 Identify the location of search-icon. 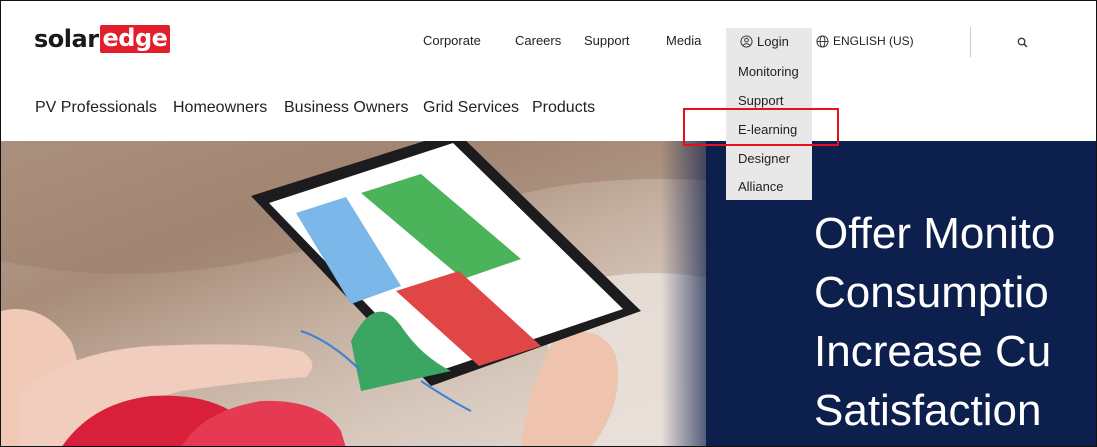
(1022, 42).